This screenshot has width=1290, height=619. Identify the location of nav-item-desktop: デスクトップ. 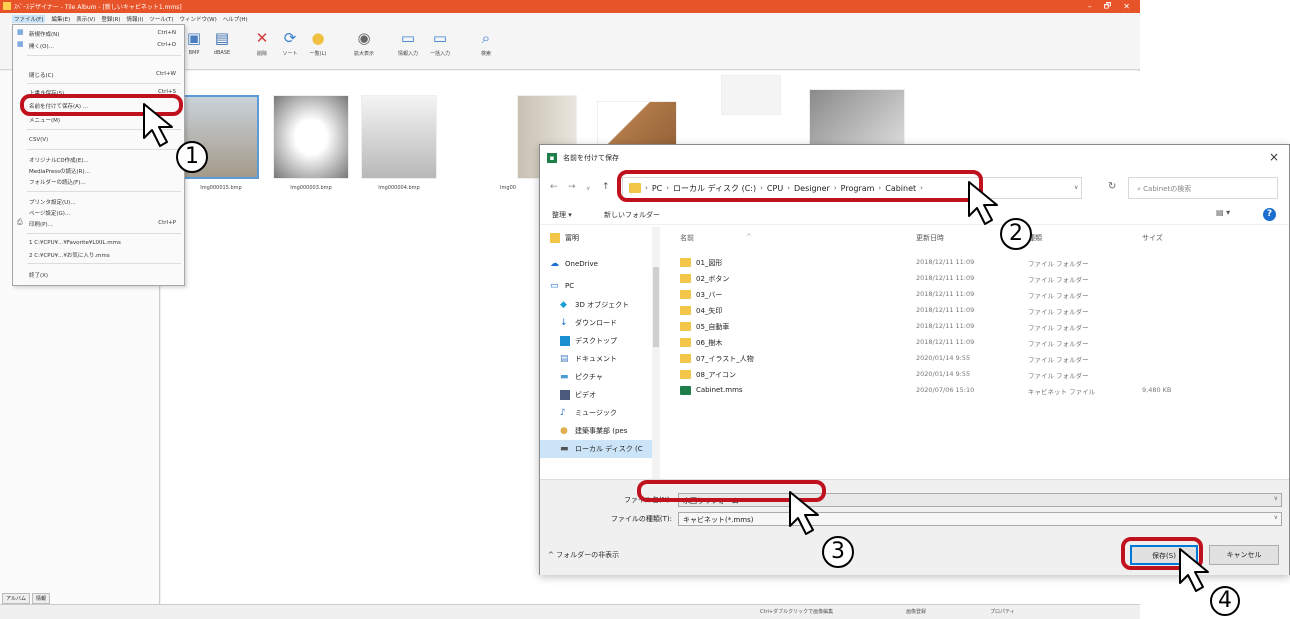
(588, 341).